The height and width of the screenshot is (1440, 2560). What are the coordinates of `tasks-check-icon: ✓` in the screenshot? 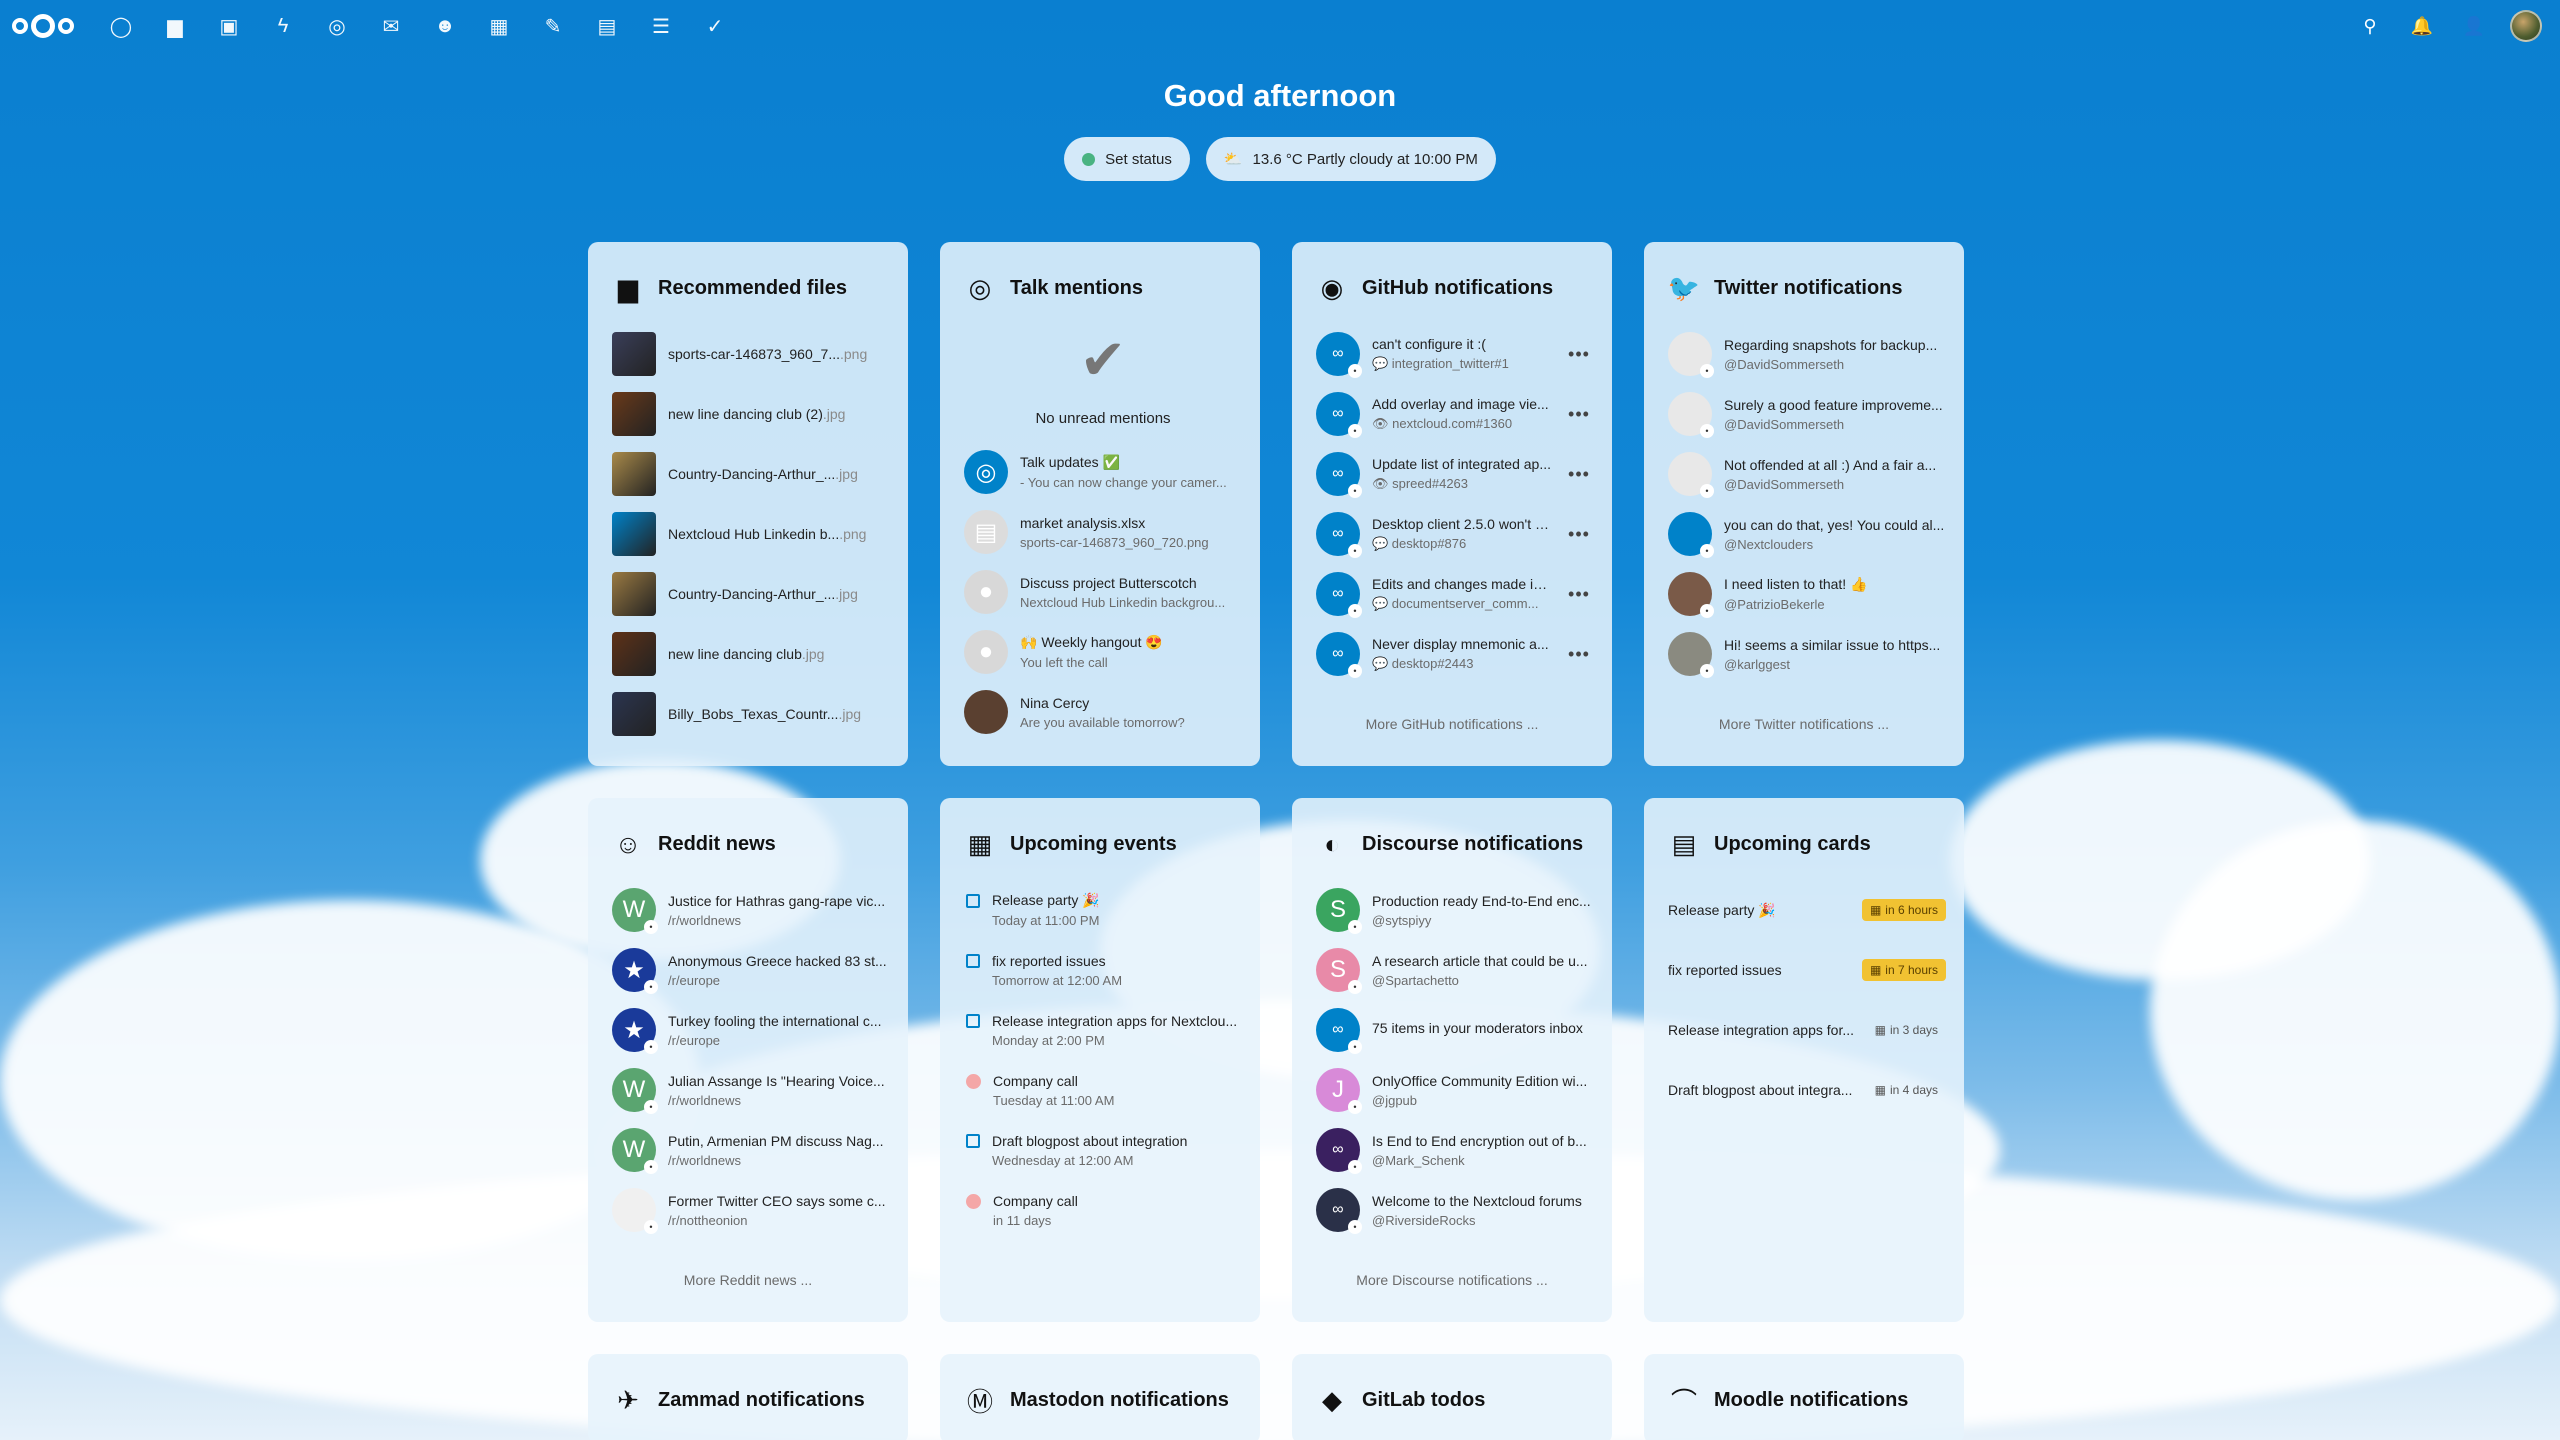 It's located at (715, 26).